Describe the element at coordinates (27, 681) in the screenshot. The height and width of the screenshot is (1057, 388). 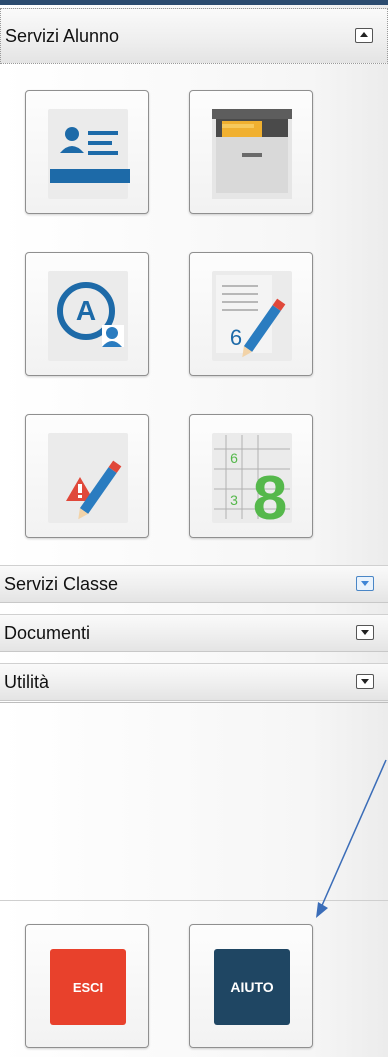
I see `section-title: Utilità` at that location.